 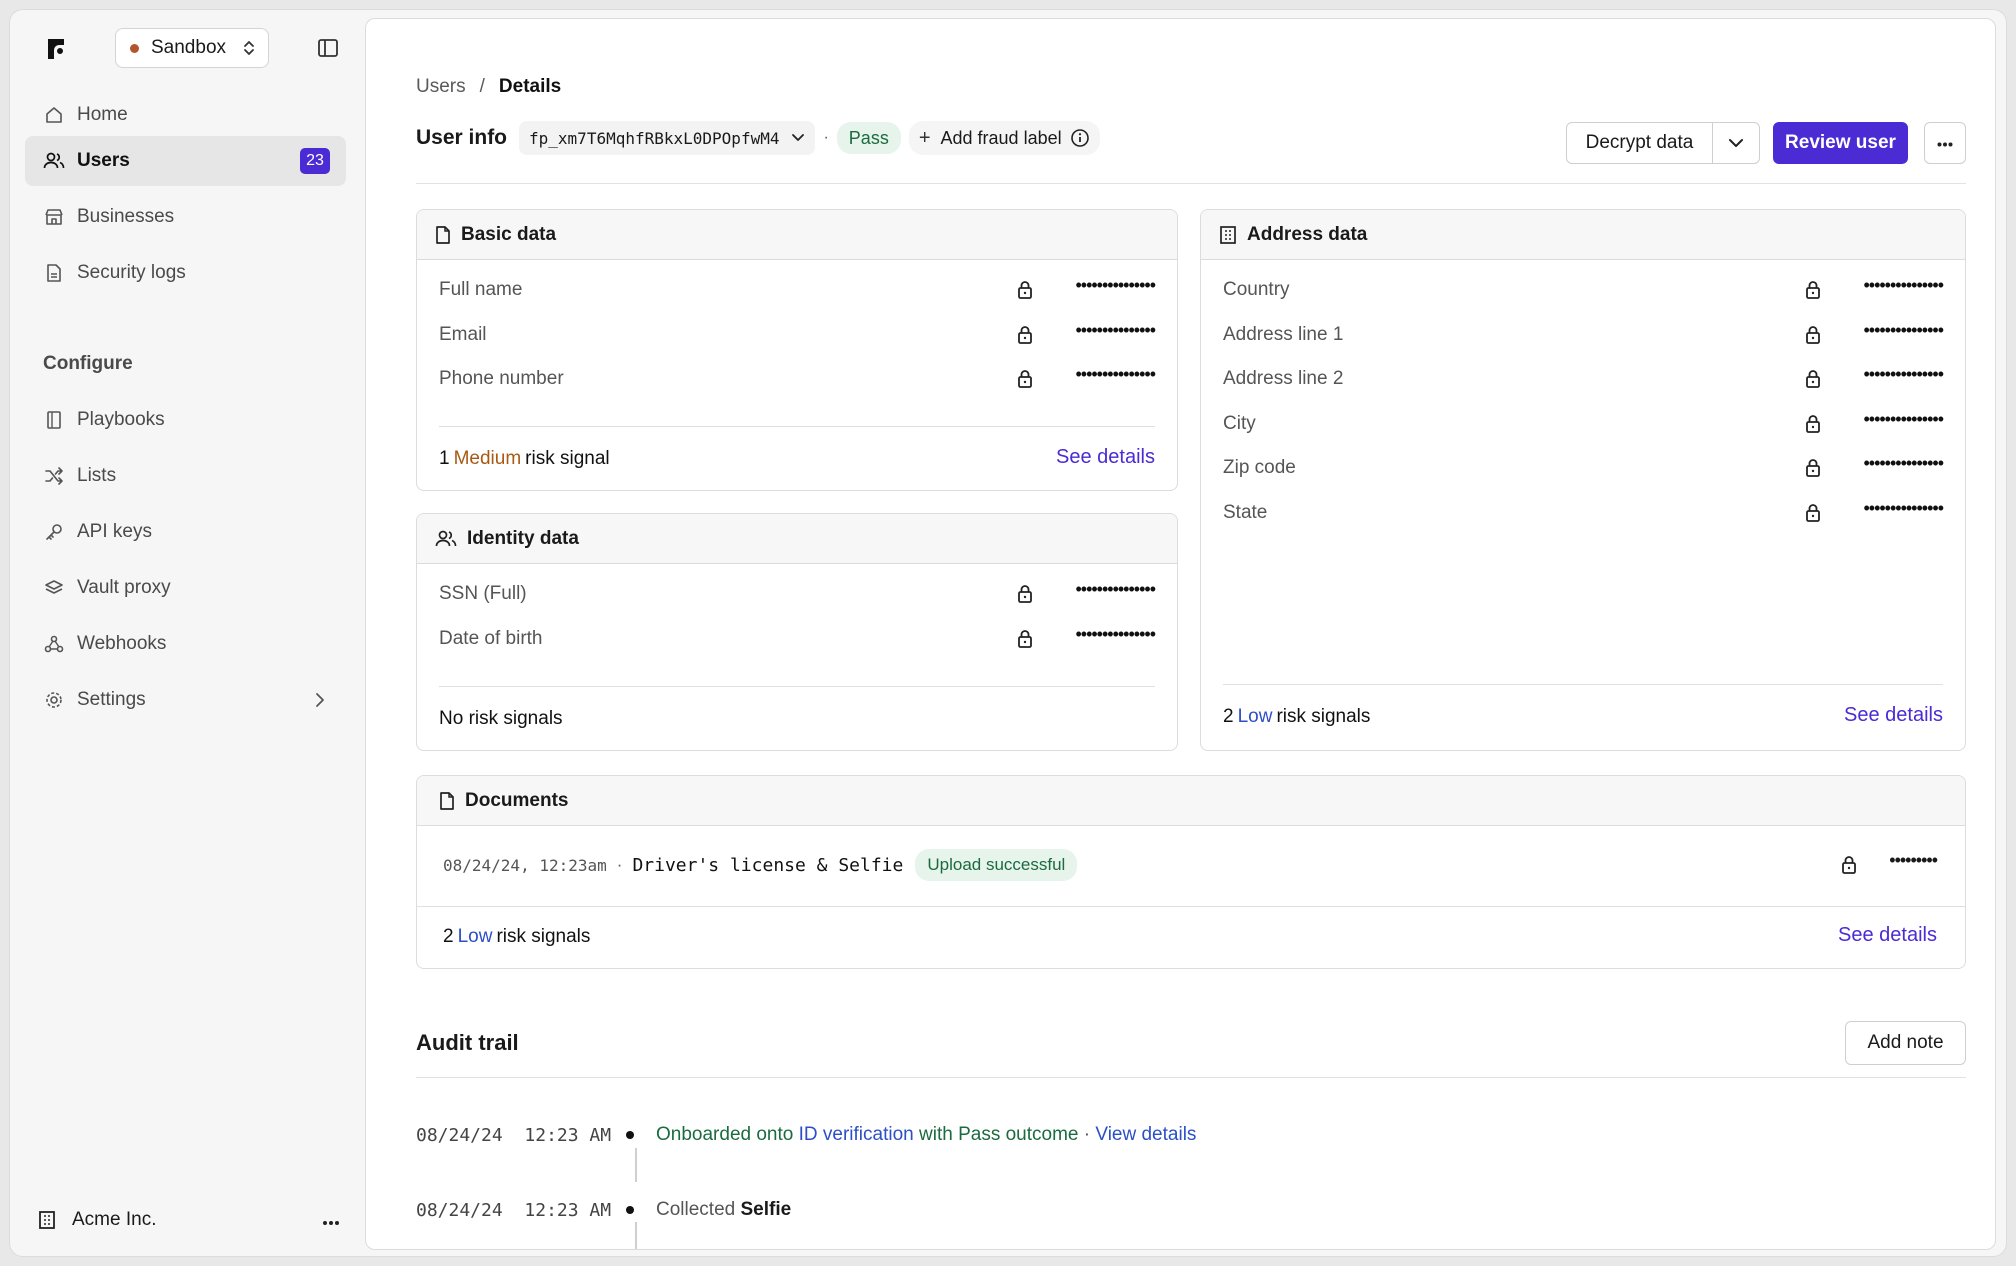 I want to click on card-title: Identity data, so click(x=523, y=538).